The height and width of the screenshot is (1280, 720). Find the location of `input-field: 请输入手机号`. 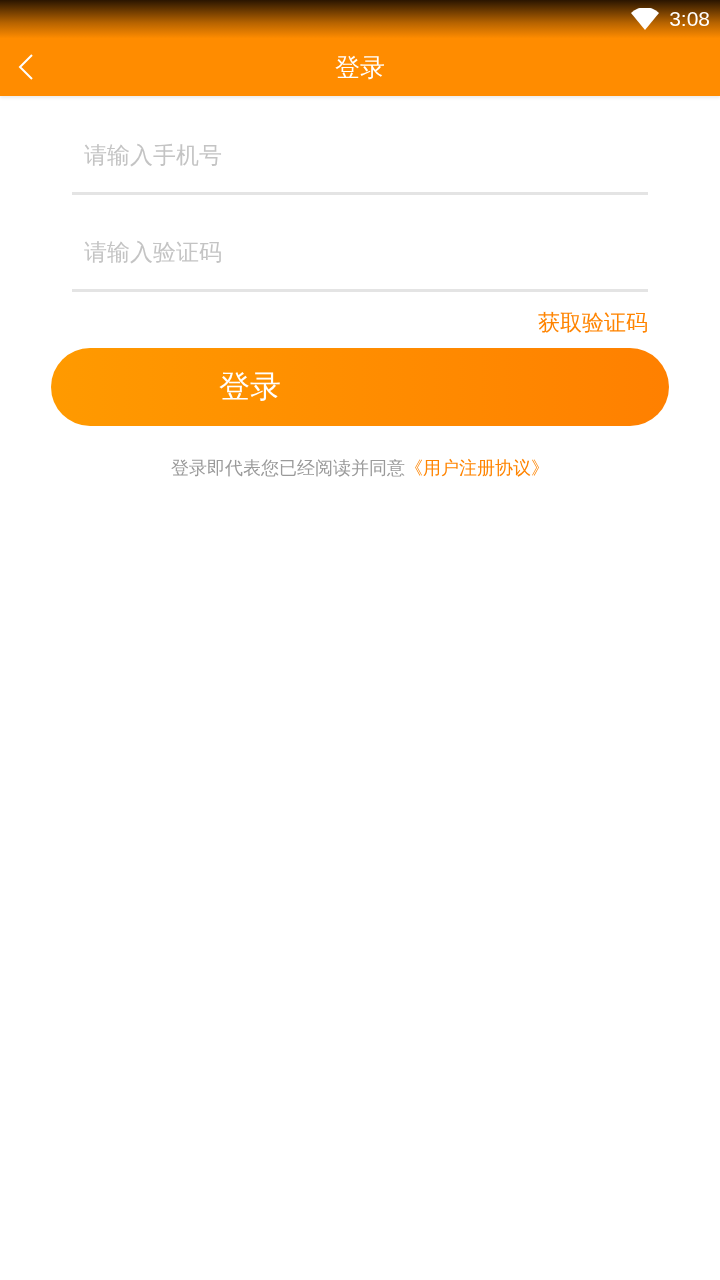

input-field: 请输入手机号 is located at coordinates (360, 156).